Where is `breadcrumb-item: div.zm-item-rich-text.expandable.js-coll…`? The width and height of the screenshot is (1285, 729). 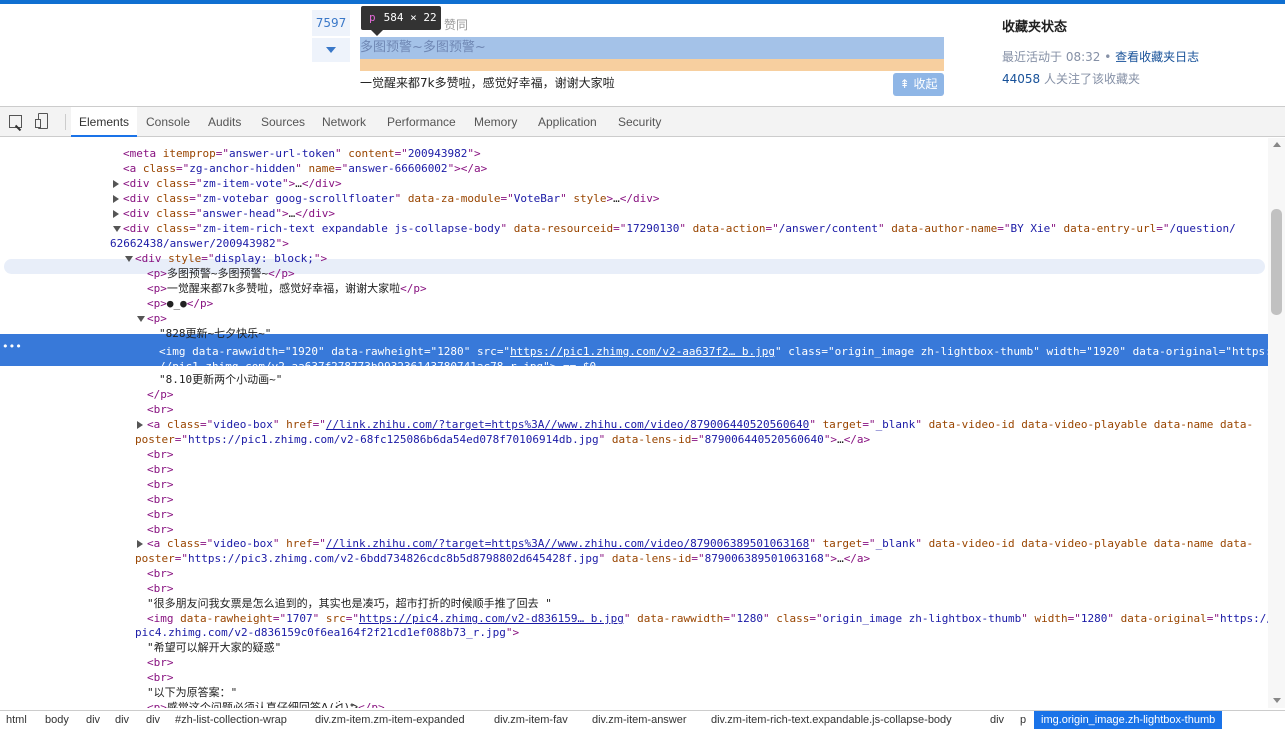
breadcrumb-item: div.zm-item-rich-text.expandable.js-coll… is located at coordinates (831, 720).